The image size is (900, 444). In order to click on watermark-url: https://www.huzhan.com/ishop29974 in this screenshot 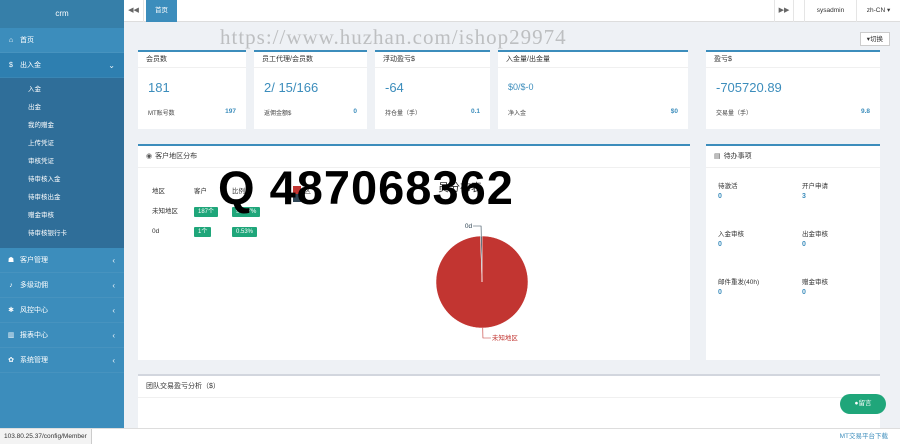, I will do `click(393, 37)`.